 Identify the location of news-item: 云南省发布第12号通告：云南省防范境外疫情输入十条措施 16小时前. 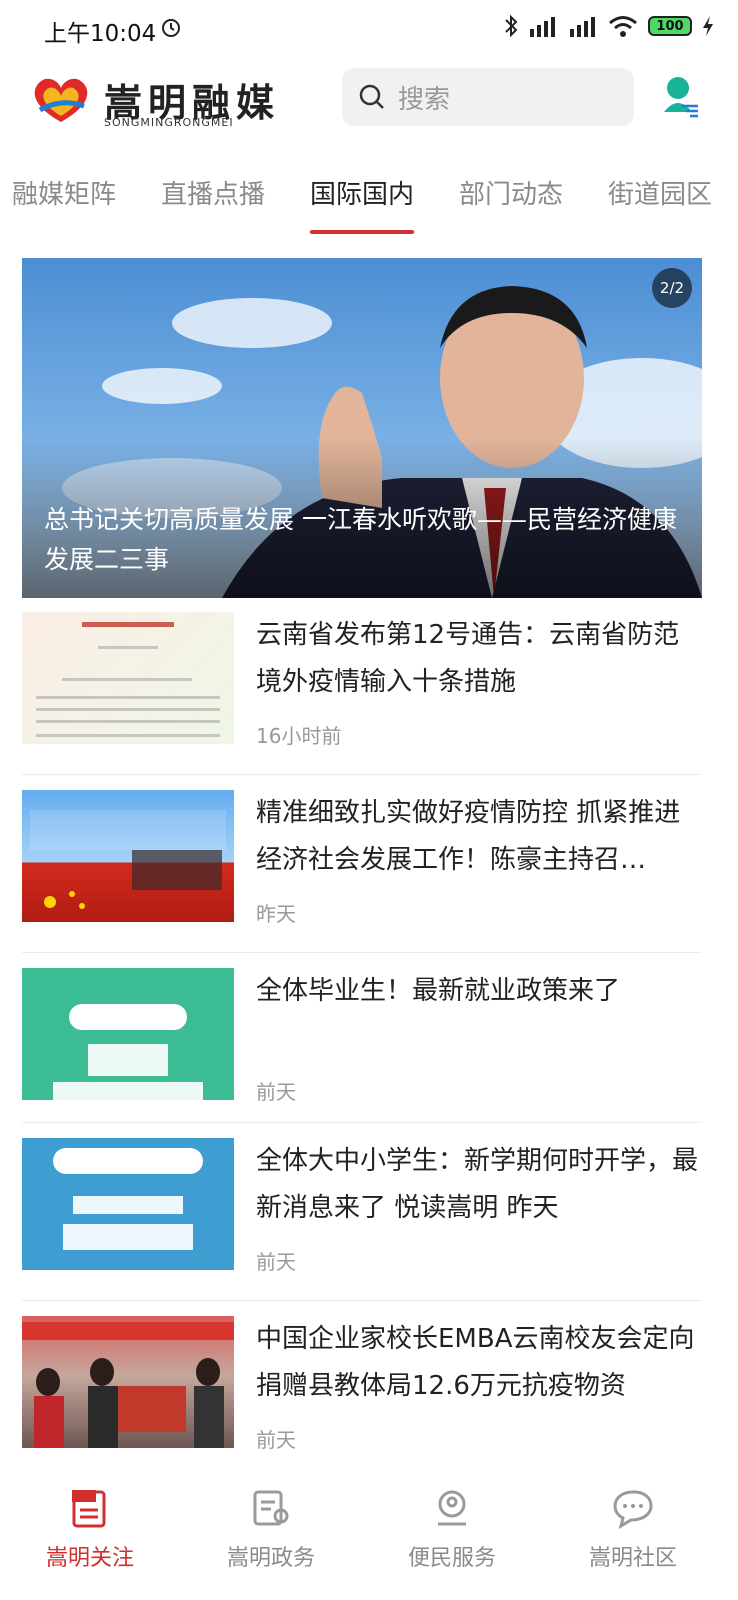
(362, 680).